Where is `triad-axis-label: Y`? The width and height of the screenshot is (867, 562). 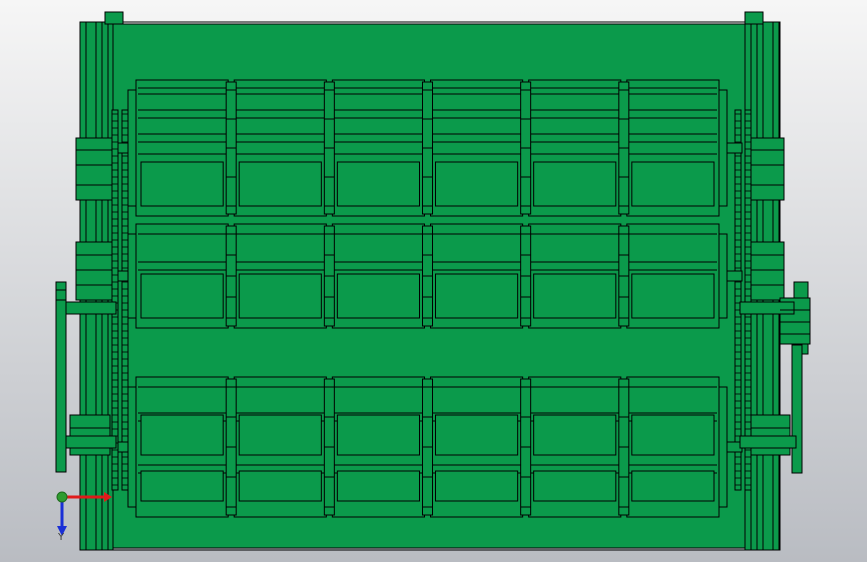 triad-axis-label: Y is located at coordinates (61, 537).